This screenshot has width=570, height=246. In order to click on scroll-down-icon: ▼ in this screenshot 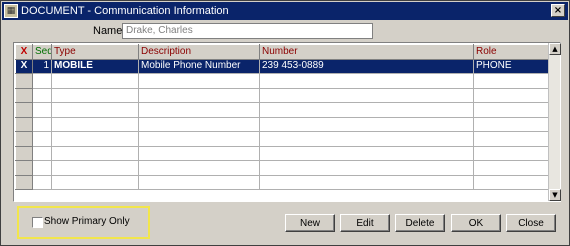, I will do `click(555, 195)`.